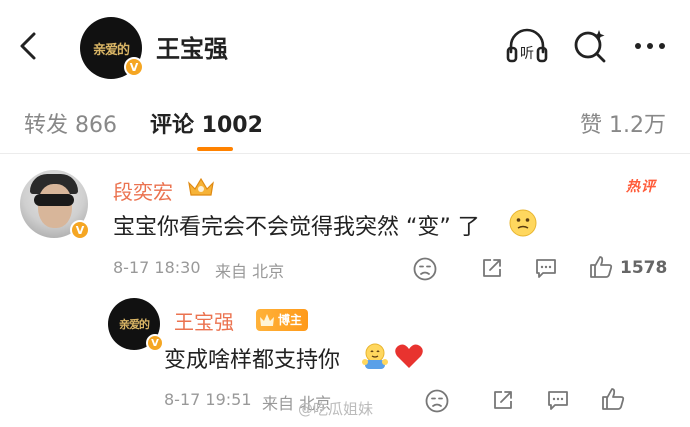 This screenshot has width=690, height=427. I want to click on account-avatar: 亲爱的 V, so click(112, 48).